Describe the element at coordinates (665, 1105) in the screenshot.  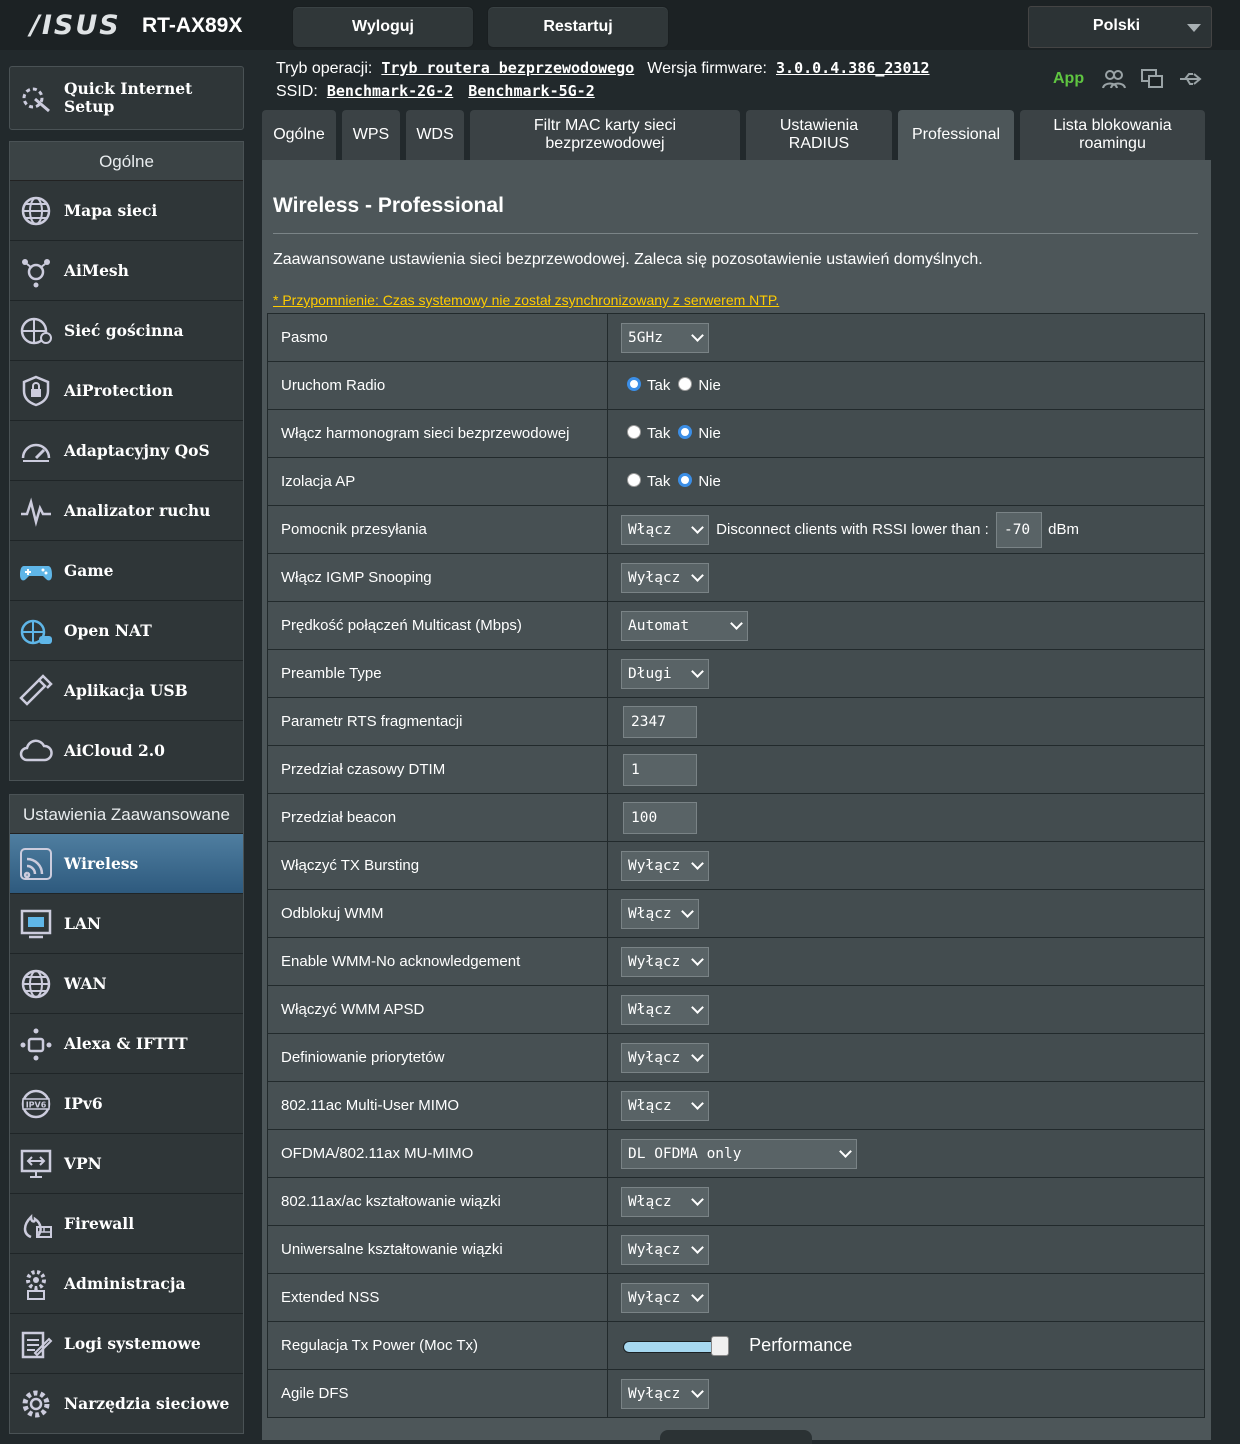
I see `mu-mimo-select: Włącz` at that location.